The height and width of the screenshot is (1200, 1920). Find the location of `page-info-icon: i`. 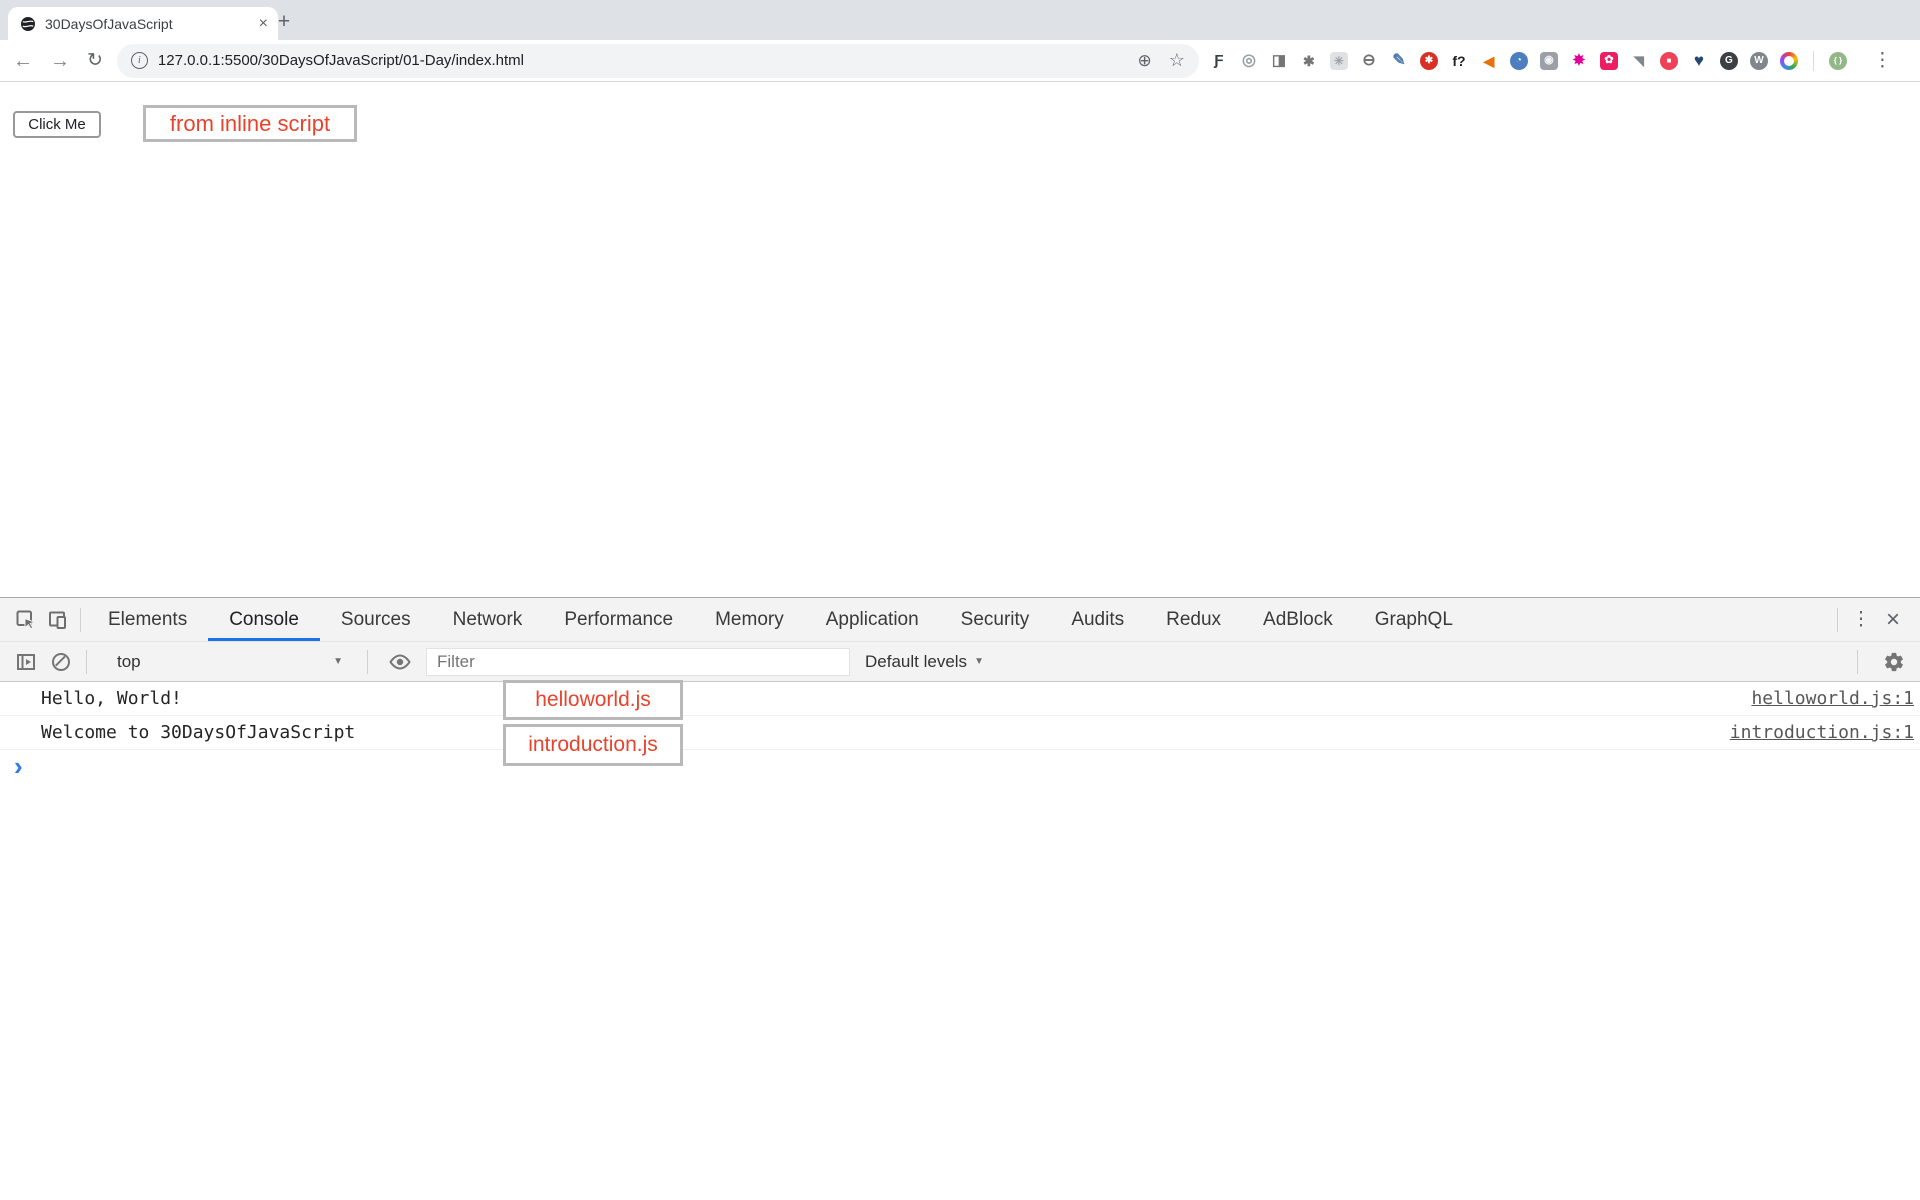

page-info-icon: i is located at coordinates (139, 60).